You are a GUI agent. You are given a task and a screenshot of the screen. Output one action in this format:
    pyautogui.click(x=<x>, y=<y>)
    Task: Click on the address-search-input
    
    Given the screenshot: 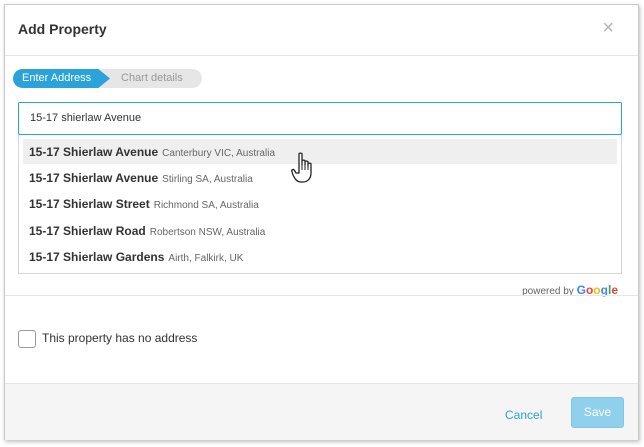 What is the action you would take?
    pyautogui.click(x=320, y=118)
    